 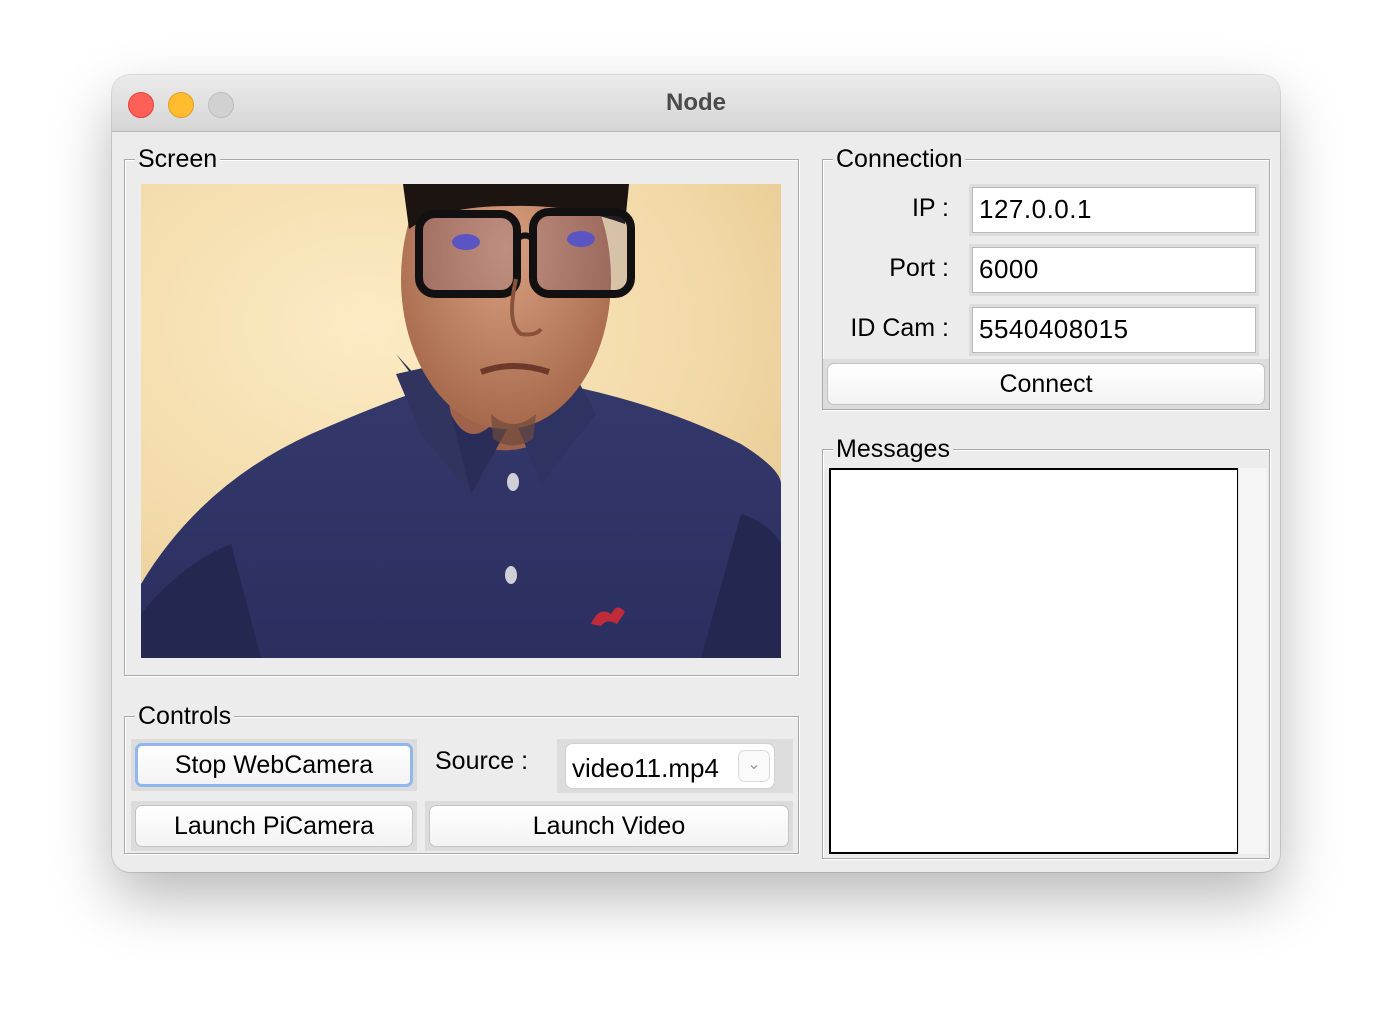 I want to click on launch-video-button-wrap: Launch Video, so click(x=609, y=826).